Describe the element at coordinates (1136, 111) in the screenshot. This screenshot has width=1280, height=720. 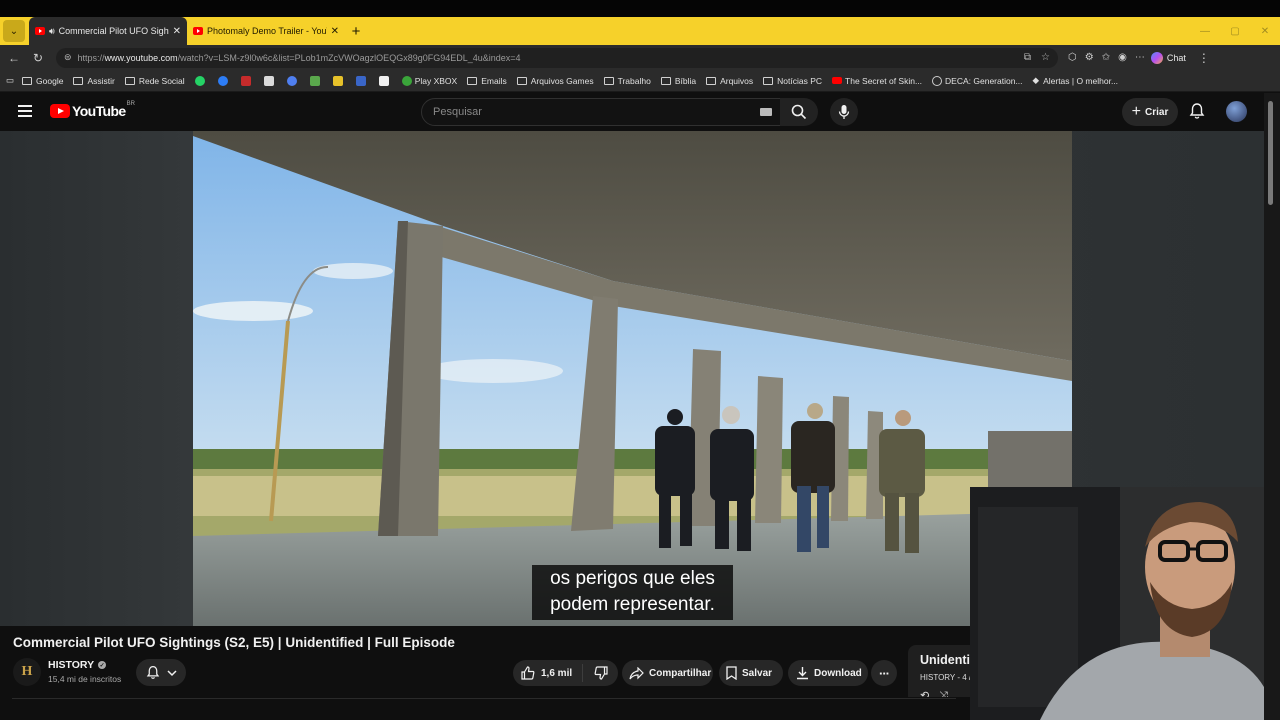
I see `plus-icon: +` at that location.